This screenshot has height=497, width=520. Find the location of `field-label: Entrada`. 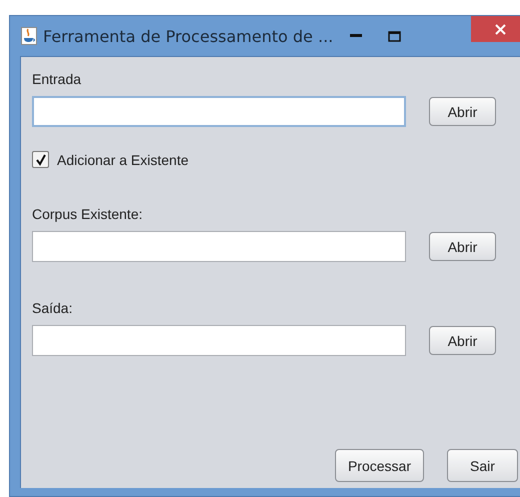

field-label: Entrada is located at coordinates (57, 79).